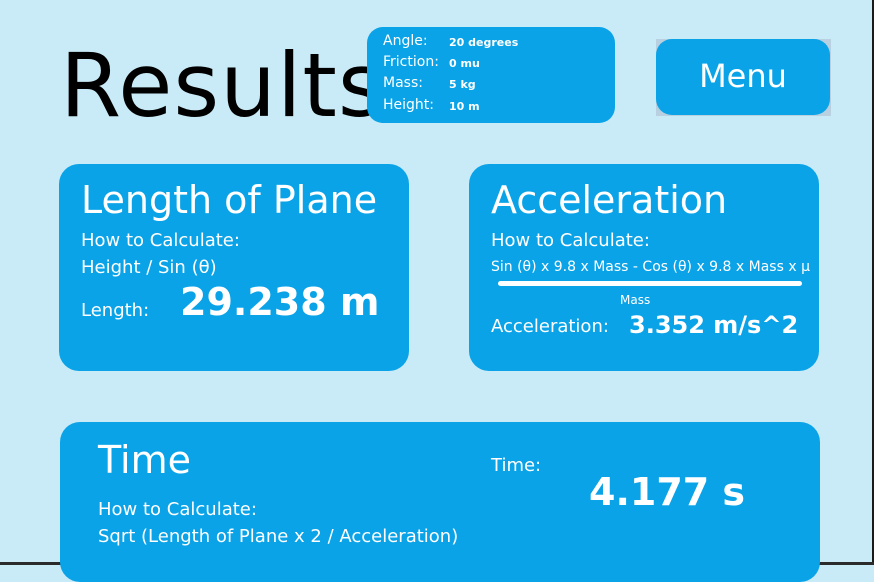  What do you see at coordinates (609, 200) in the screenshot?
I see `acceleration-card-title: Acceleration` at bounding box center [609, 200].